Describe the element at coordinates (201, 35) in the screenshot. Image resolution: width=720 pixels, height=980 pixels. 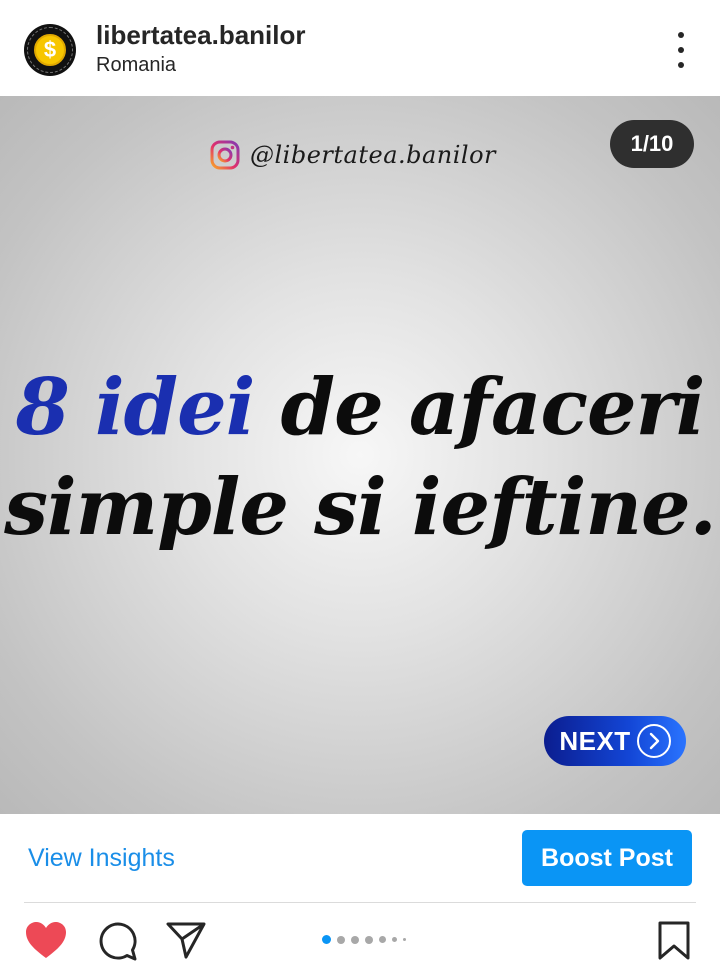
I see `username: libertatea.banilor` at that location.